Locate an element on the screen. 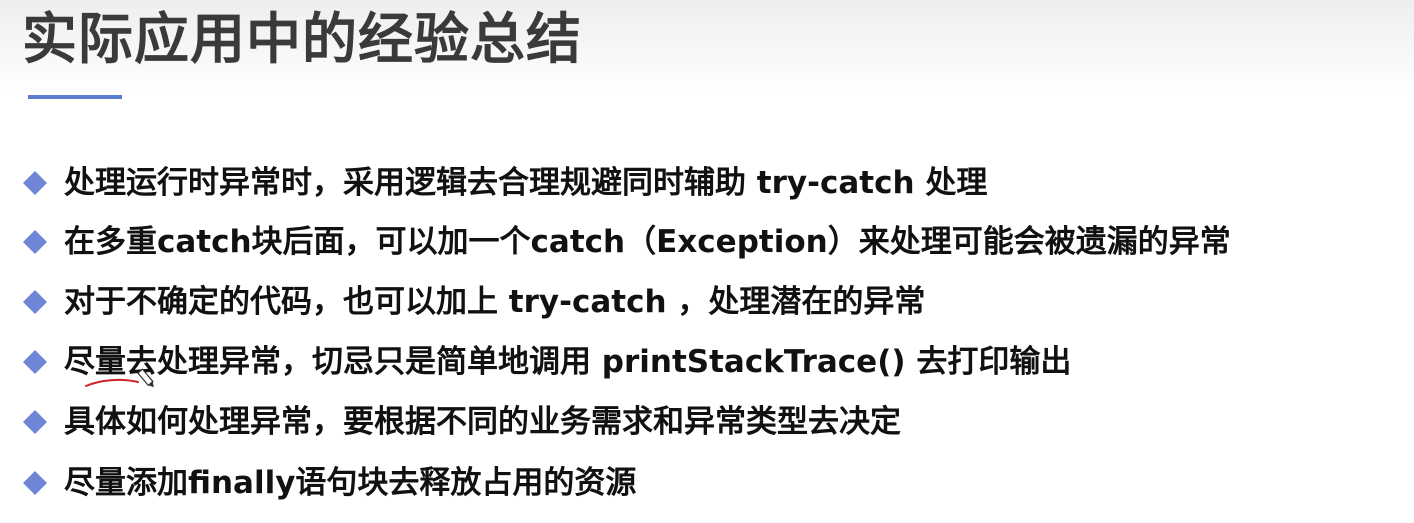  bullet-text: 具体如何处理异常，要根据不同的业务需求和异常类型去决定 is located at coordinates (482, 422).